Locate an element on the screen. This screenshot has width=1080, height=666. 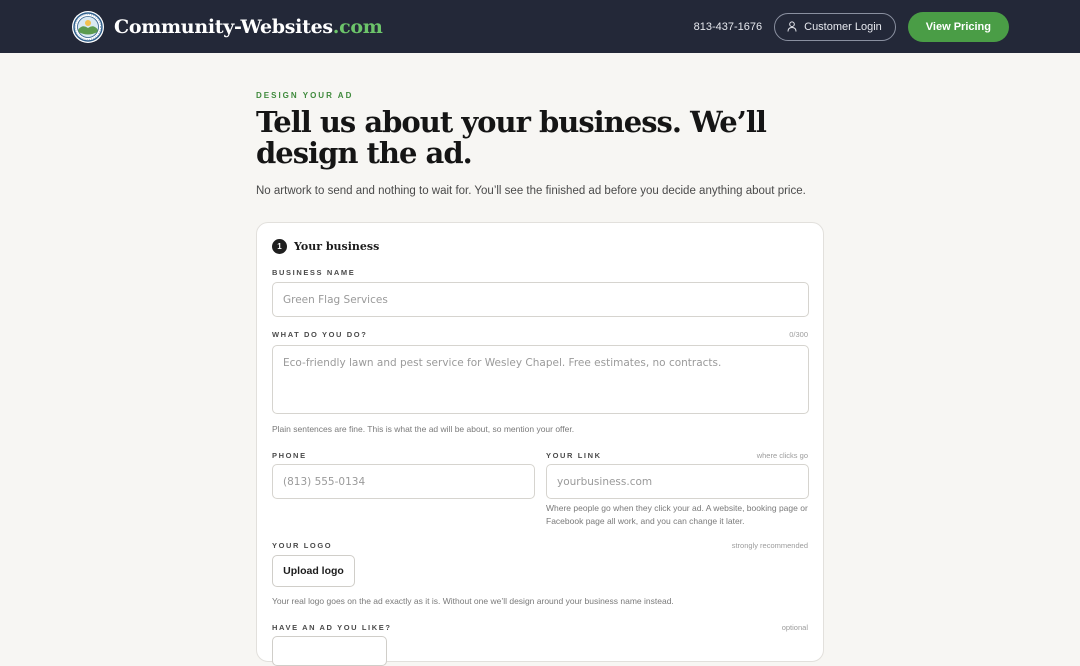
sample-ad-label: HAVE AN AD YOU LIKE? is located at coordinates (332, 627).